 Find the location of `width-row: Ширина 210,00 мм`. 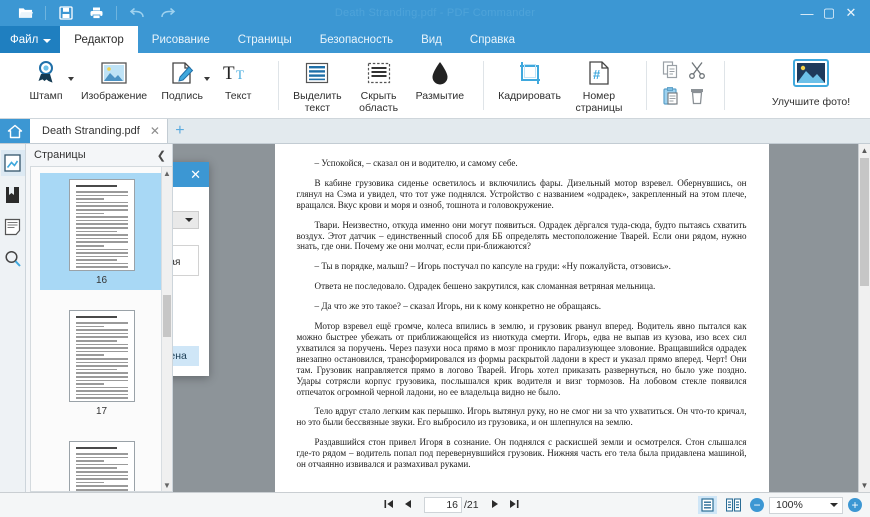

width-row: Ширина 210,00 мм is located at coordinates (186, 292).